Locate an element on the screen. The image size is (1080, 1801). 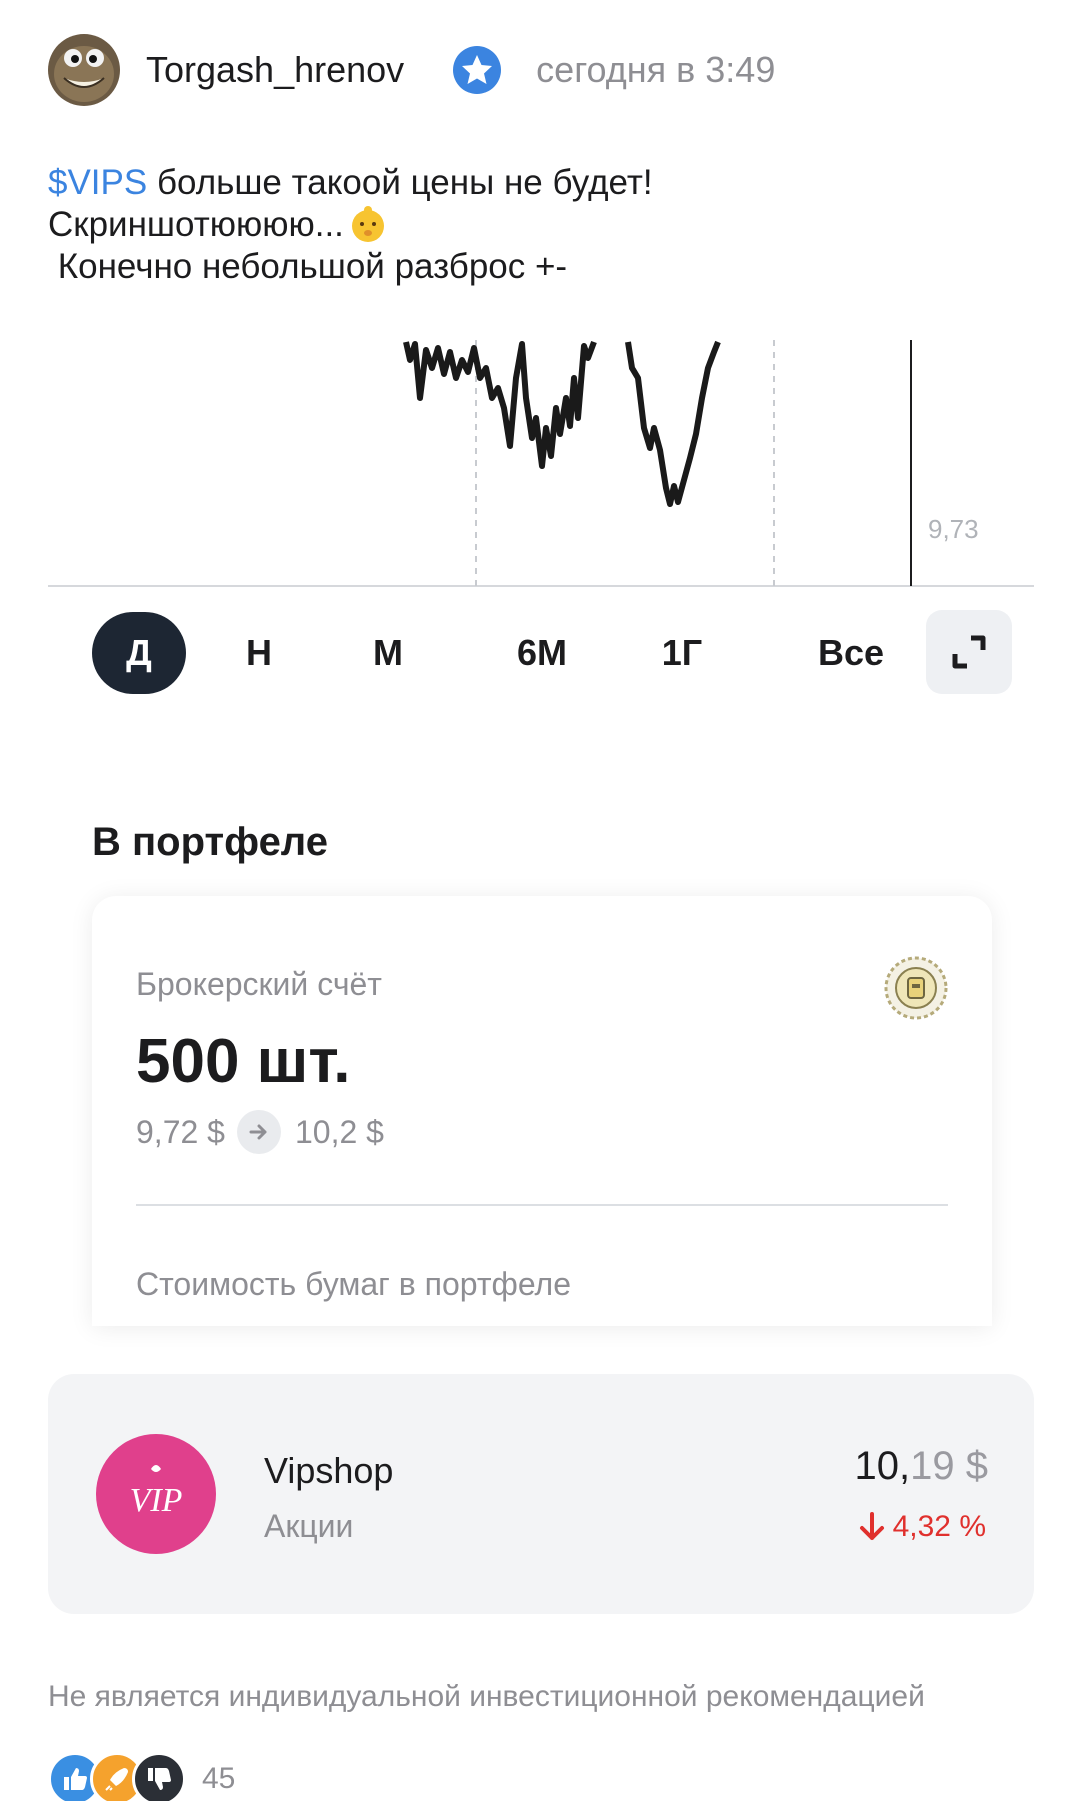
price-change-row: 9,72 $ 10,2 $ is located at coordinates (260, 1132).